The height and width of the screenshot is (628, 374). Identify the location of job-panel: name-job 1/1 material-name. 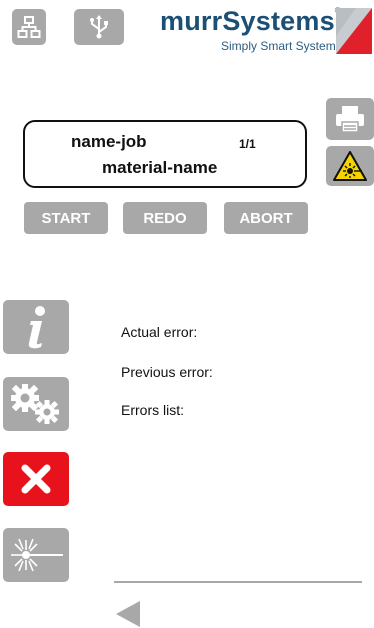
(165, 154).